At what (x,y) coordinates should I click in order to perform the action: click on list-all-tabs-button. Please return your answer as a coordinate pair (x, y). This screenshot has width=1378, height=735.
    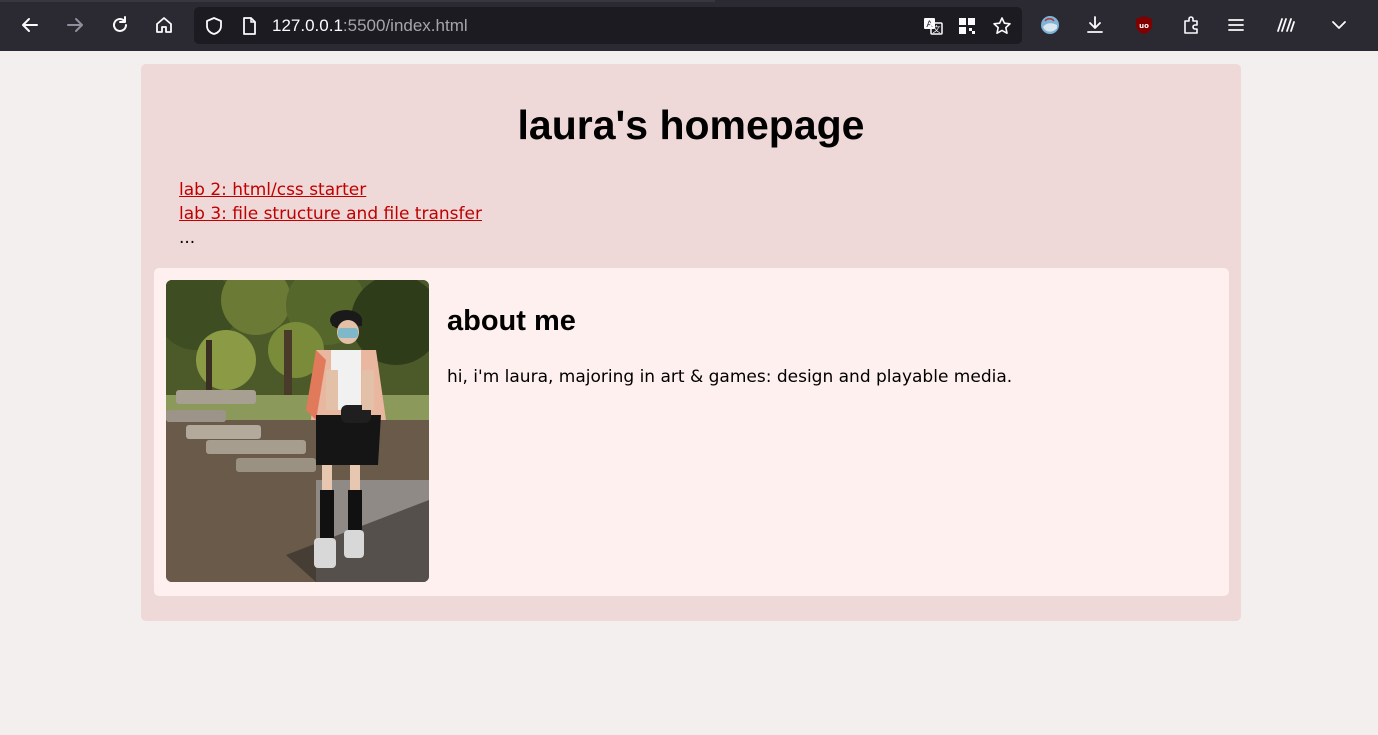
    Looking at the image, I should click on (1339, 25).